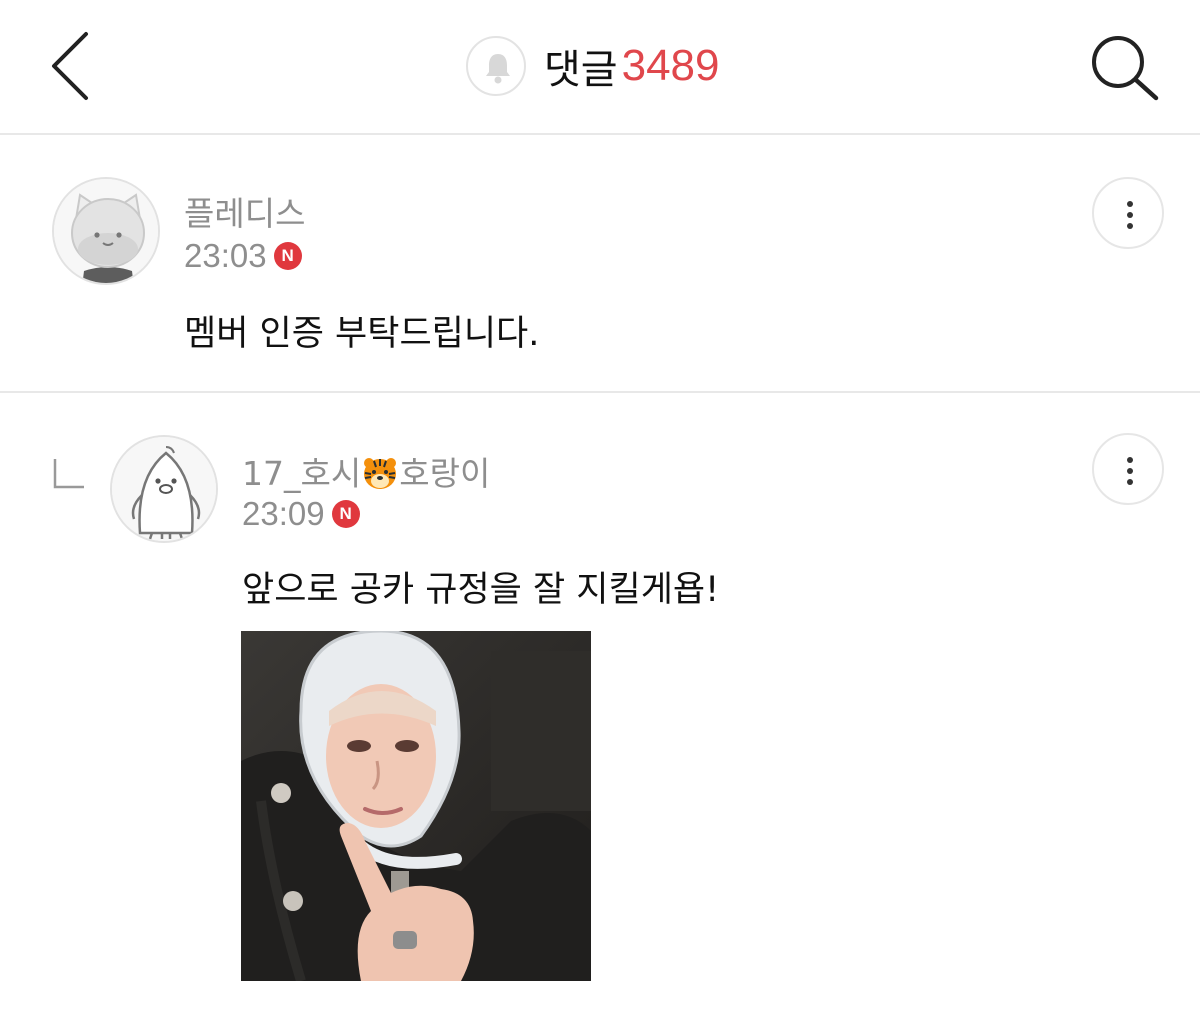 This screenshot has height=1024, width=1200. Describe the element at coordinates (481, 590) in the screenshot. I see `comment-body: 앞으로 공카 규정을 잘 지킬게욥!` at that location.